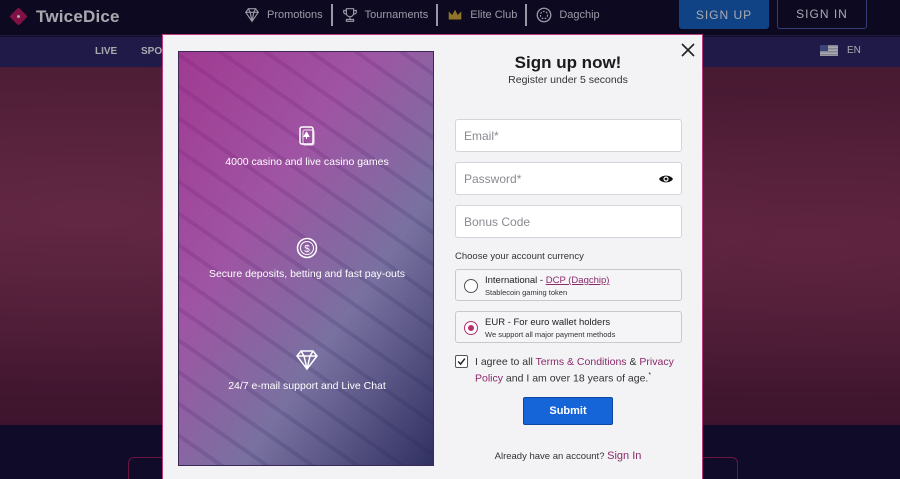 This screenshot has height=479, width=900. What do you see at coordinates (624, 456) in the screenshot?
I see `modal-signin-link: Sign In` at bounding box center [624, 456].